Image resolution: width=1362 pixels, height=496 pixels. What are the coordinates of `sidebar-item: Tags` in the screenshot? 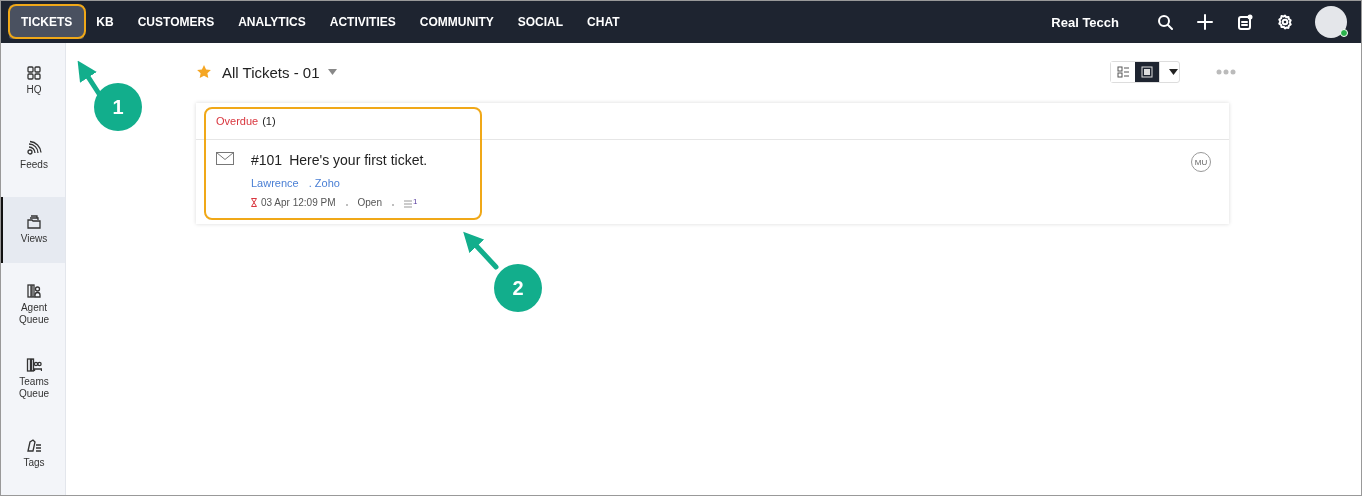 It's located at (33, 453).